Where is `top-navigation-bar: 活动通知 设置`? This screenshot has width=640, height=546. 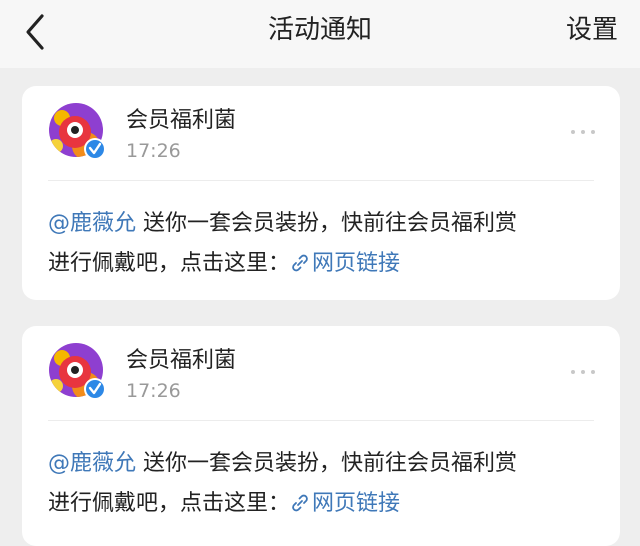
top-navigation-bar: 活动通知 设置 is located at coordinates (320, 34).